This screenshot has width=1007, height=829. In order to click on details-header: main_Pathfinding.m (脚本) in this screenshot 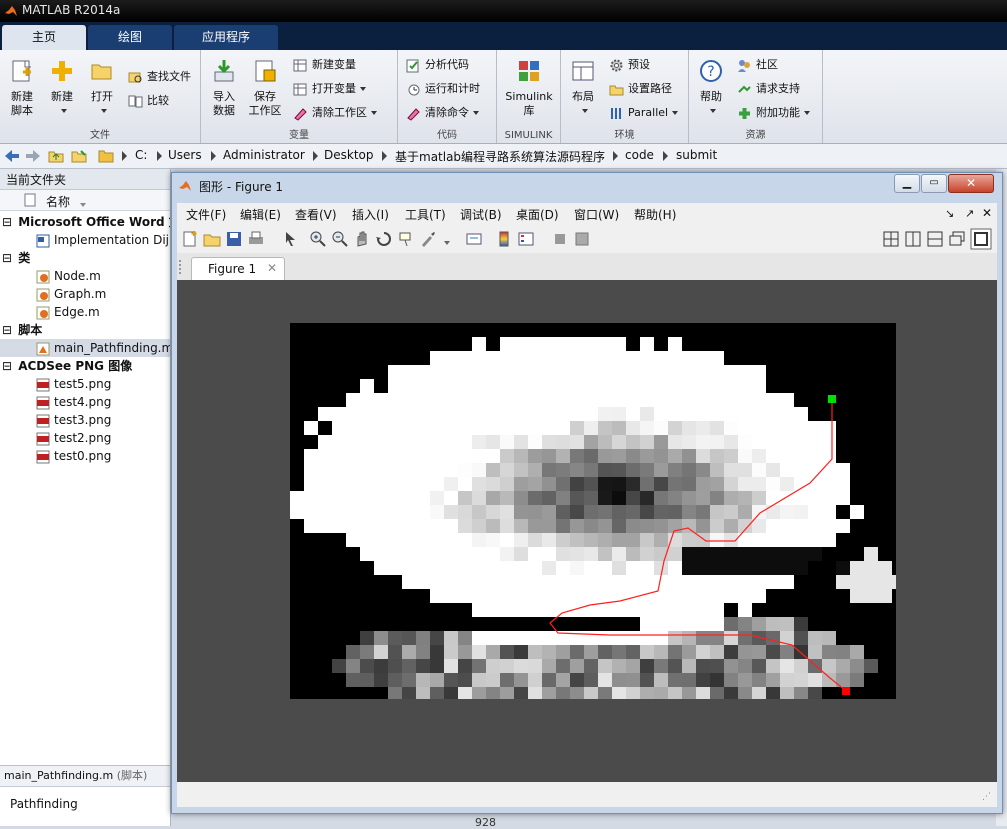, I will do `click(85, 776)`.